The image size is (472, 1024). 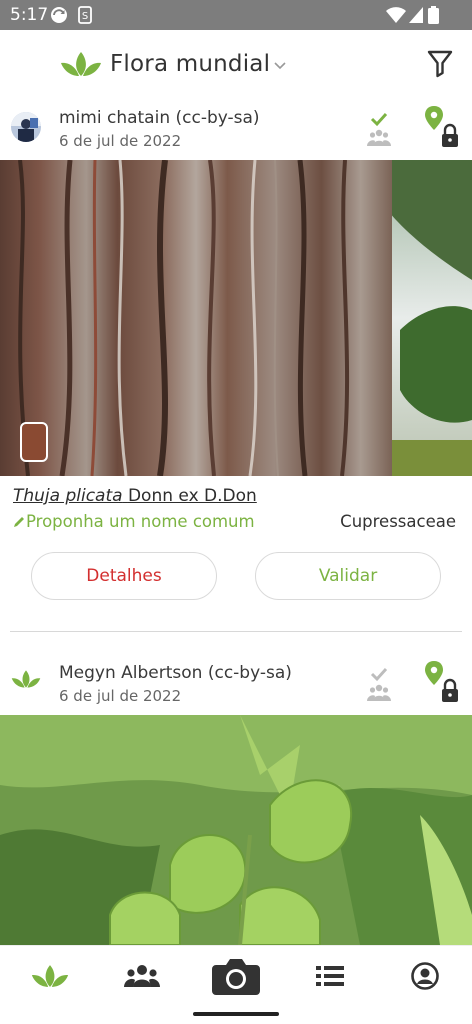 I want to click on nav-camera, so click(x=236, y=976).